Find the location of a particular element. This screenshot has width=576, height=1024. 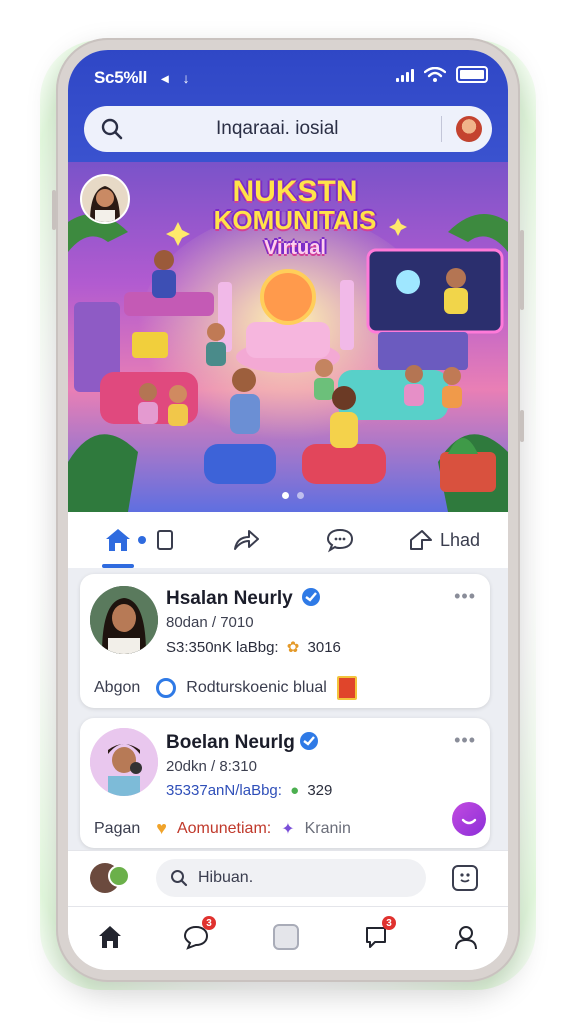

tab-chat is located at coordinates (340, 540).